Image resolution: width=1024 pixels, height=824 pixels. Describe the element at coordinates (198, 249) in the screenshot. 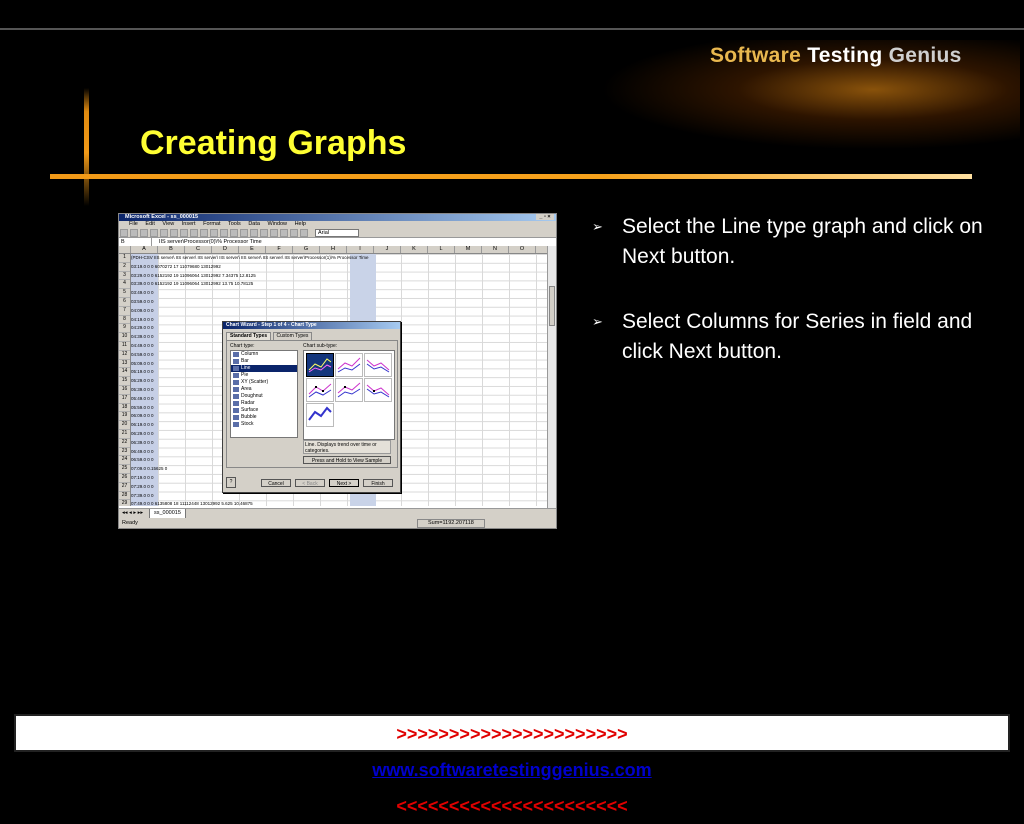

I see `column-header-c: C` at that location.